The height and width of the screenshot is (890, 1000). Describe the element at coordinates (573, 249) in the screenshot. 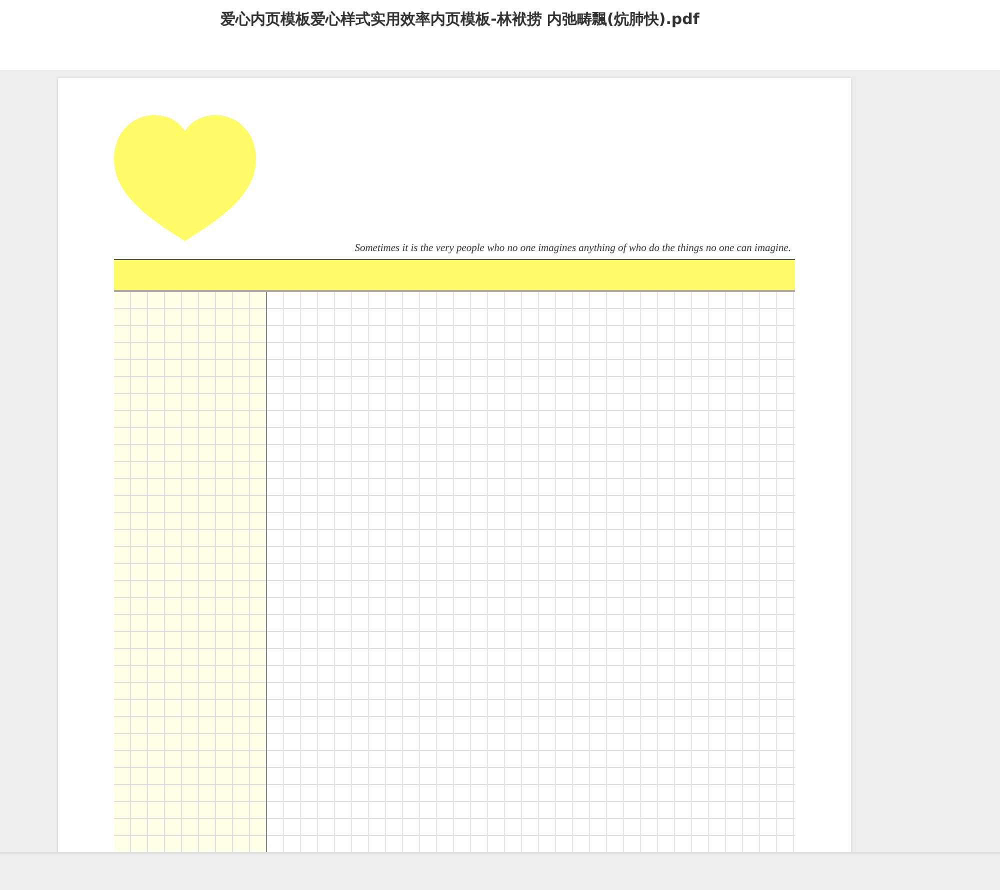

I see `quote-text: Sometimes it is the very people who no one imagines anything of who do the things no one can imagine.` at that location.